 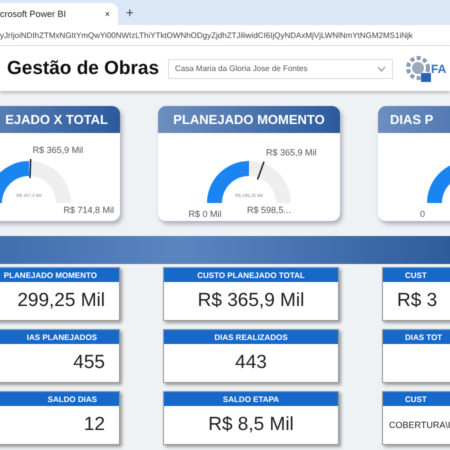 I want to click on kpi-title: DIAS REALIZADOS, so click(x=251, y=337).